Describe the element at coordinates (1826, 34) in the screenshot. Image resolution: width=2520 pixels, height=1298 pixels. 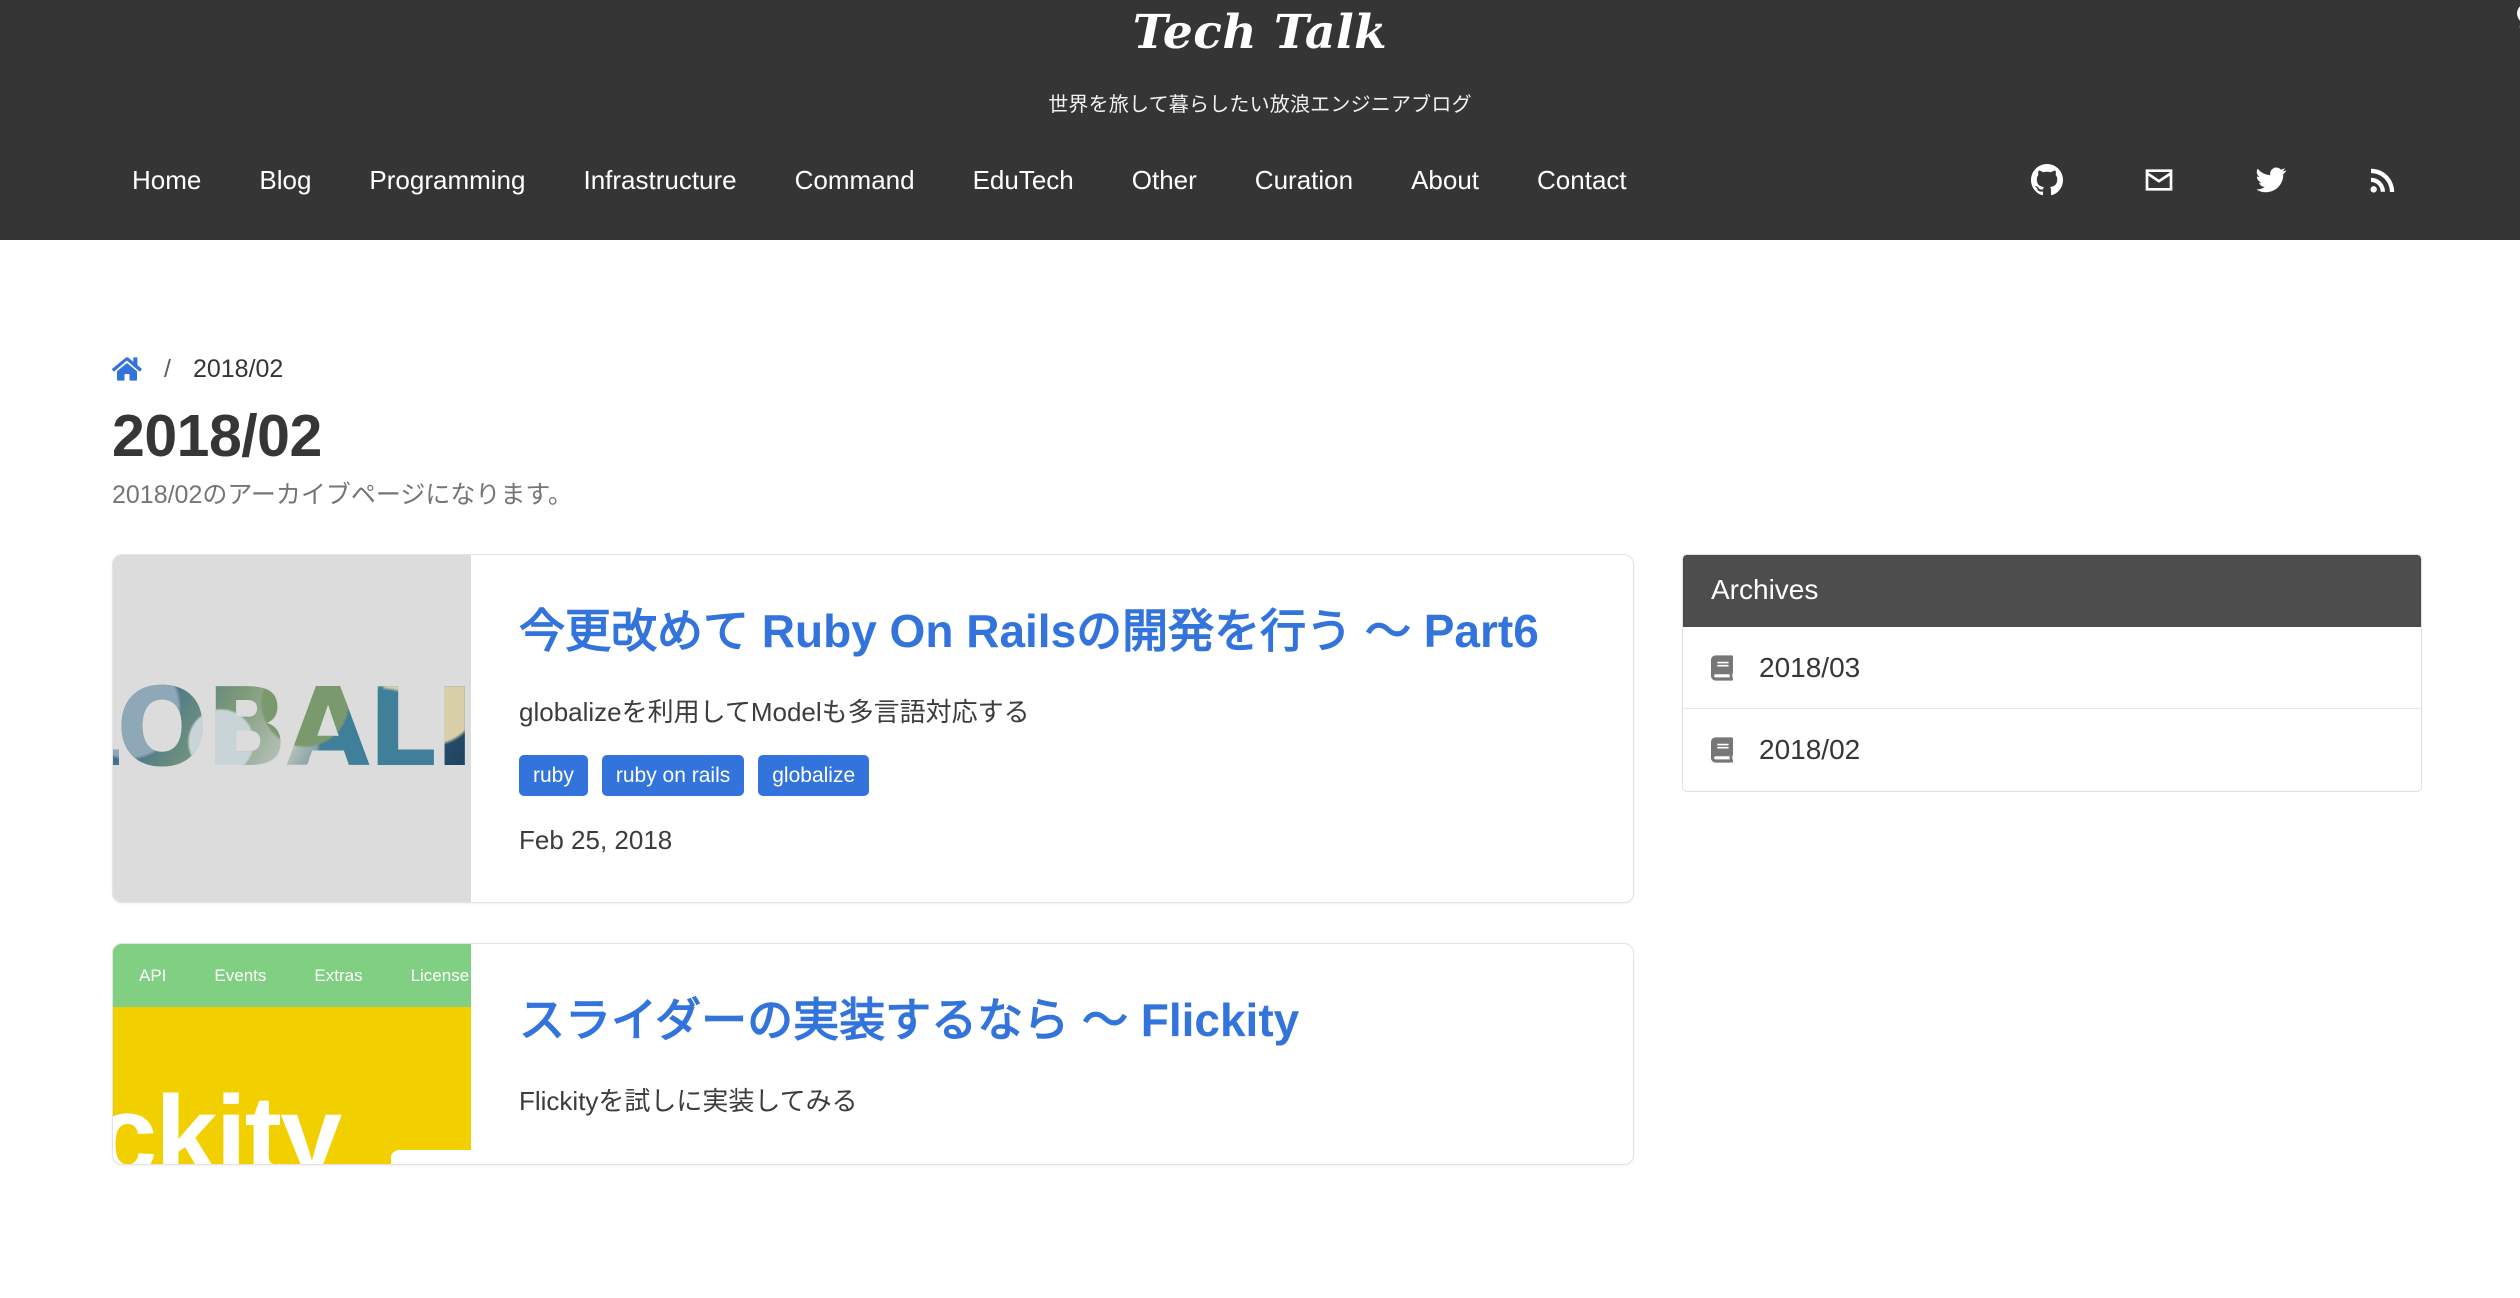
I see `site-brand: Tech Talk` at that location.